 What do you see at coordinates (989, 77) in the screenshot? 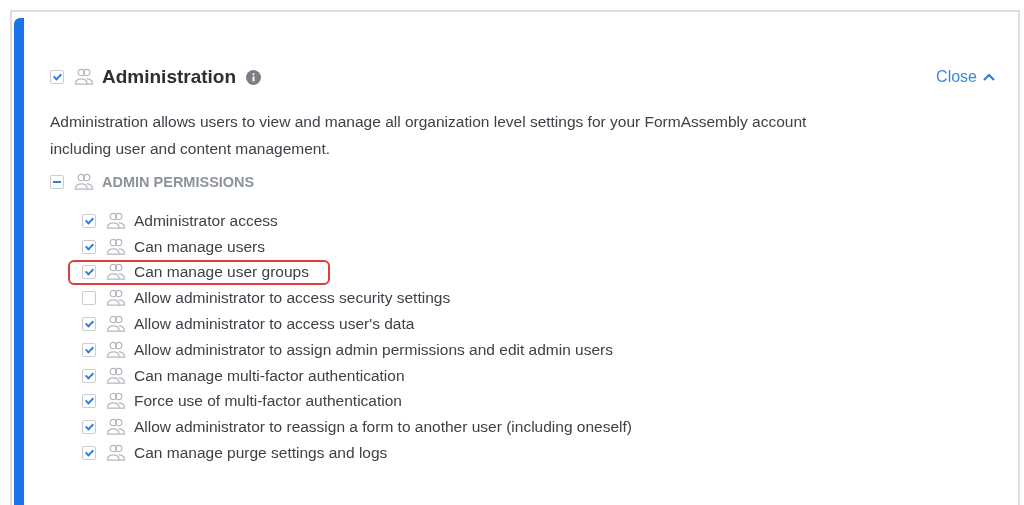
I see `caret-up-icon` at bounding box center [989, 77].